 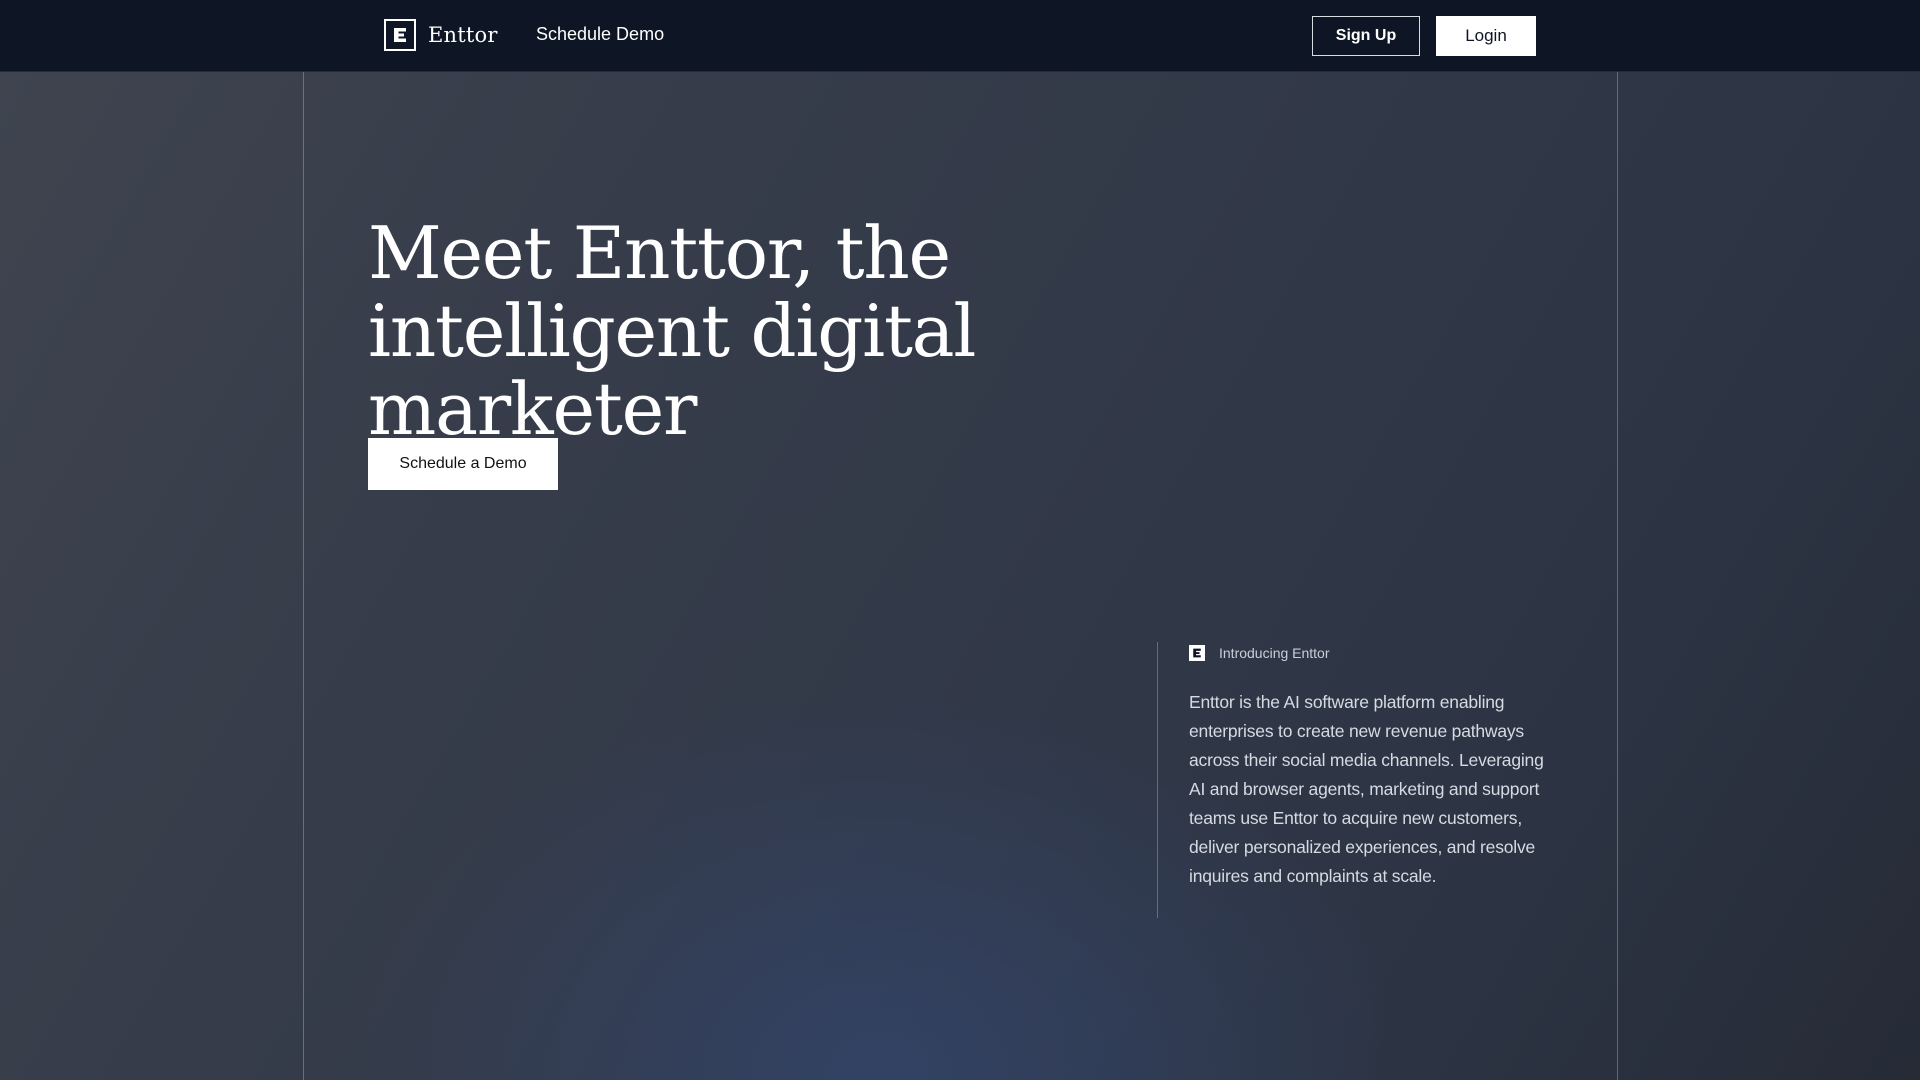 I want to click on enttor-logo-icon, so click(x=400, y=35).